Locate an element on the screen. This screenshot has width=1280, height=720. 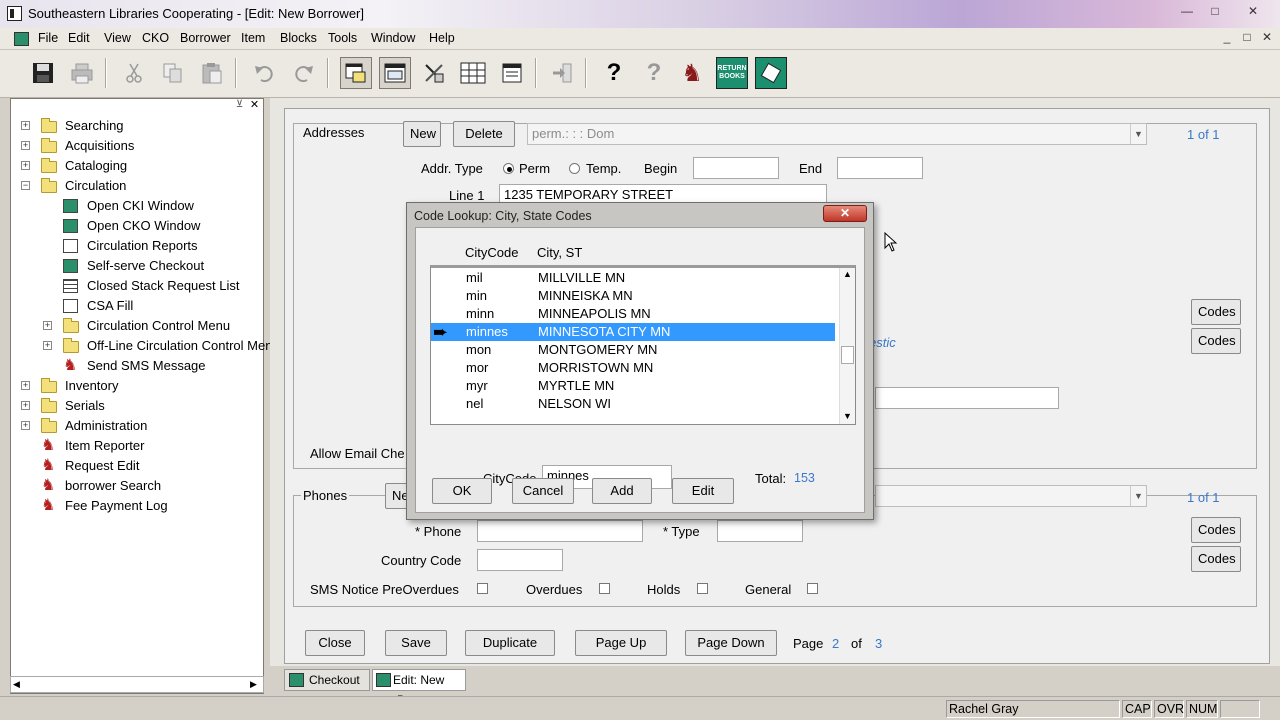
dialog-cancel-button: Cancel is located at coordinates (543, 491).